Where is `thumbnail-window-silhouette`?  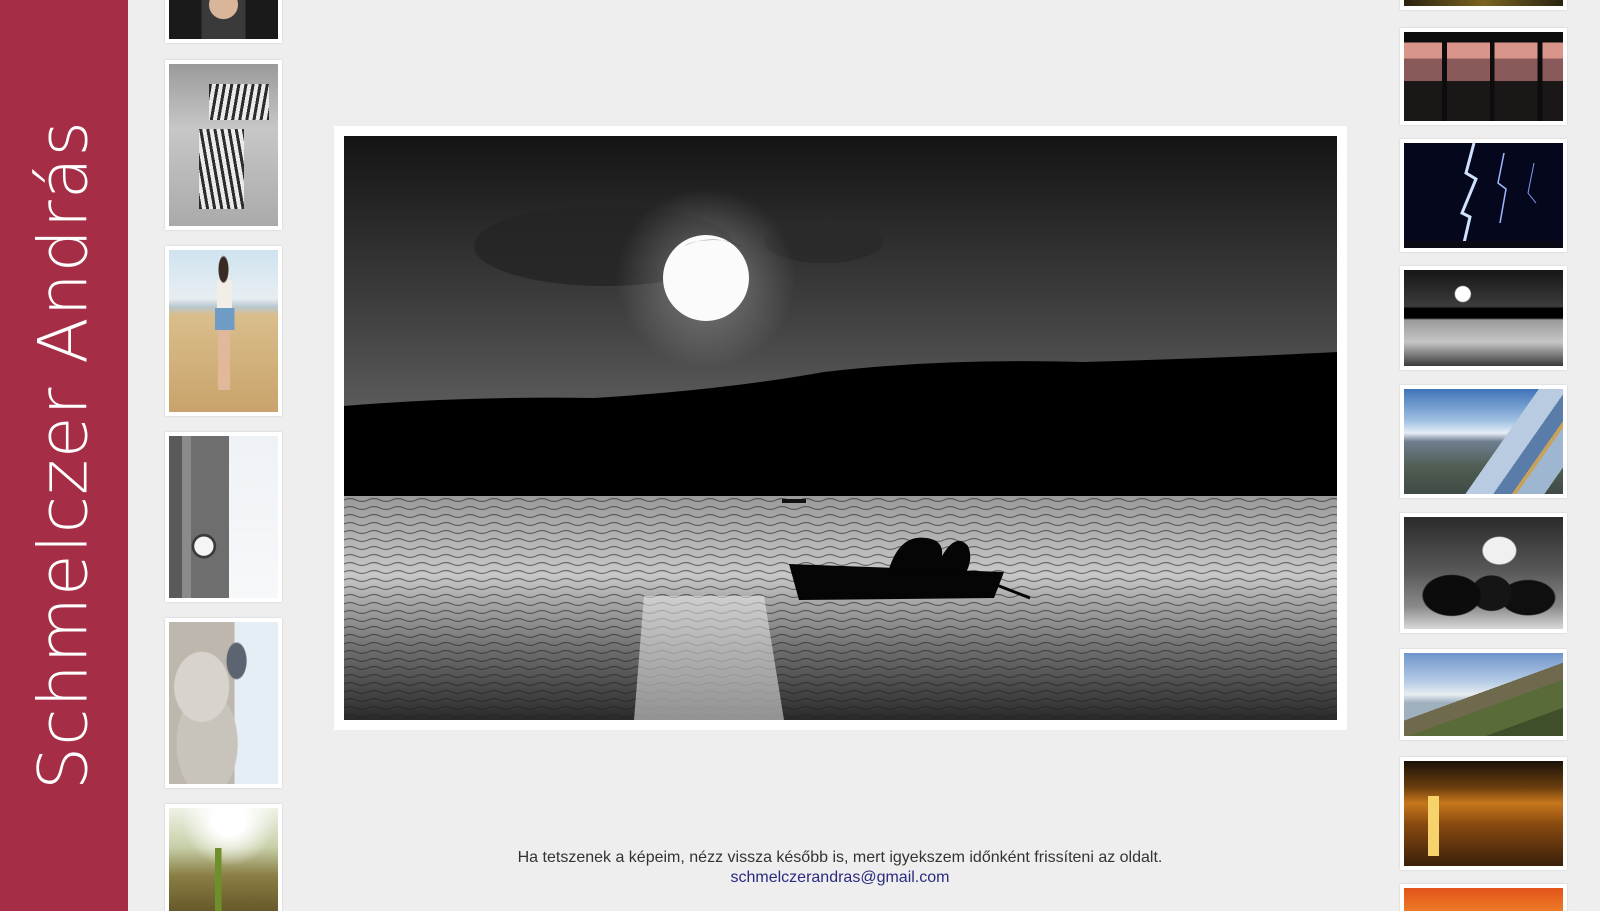 thumbnail-window-silhouette is located at coordinates (1483, 76).